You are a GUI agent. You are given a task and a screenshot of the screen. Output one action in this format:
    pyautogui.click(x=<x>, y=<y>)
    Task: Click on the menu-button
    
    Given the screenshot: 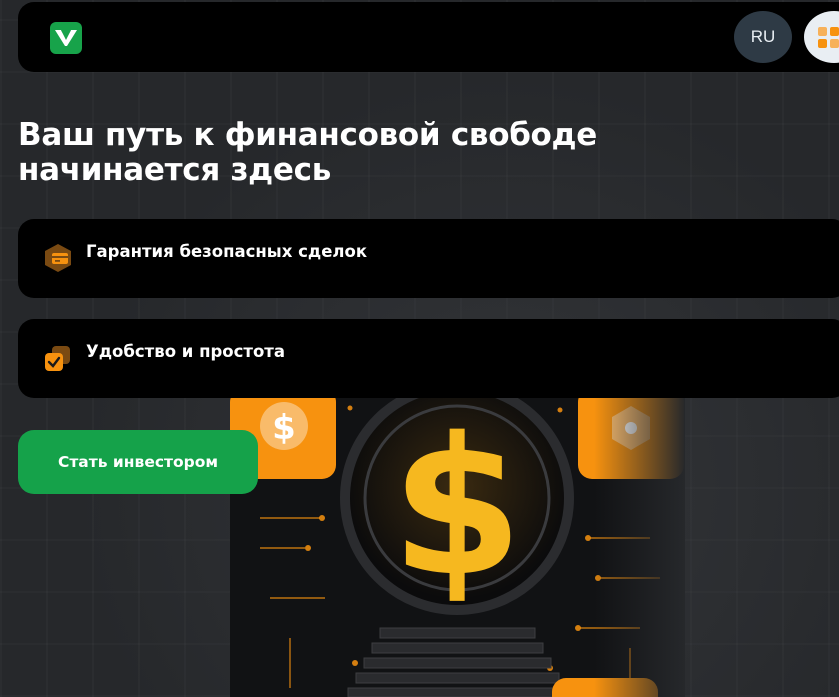 What is the action you would take?
    pyautogui.click(x=821, y=37)
    